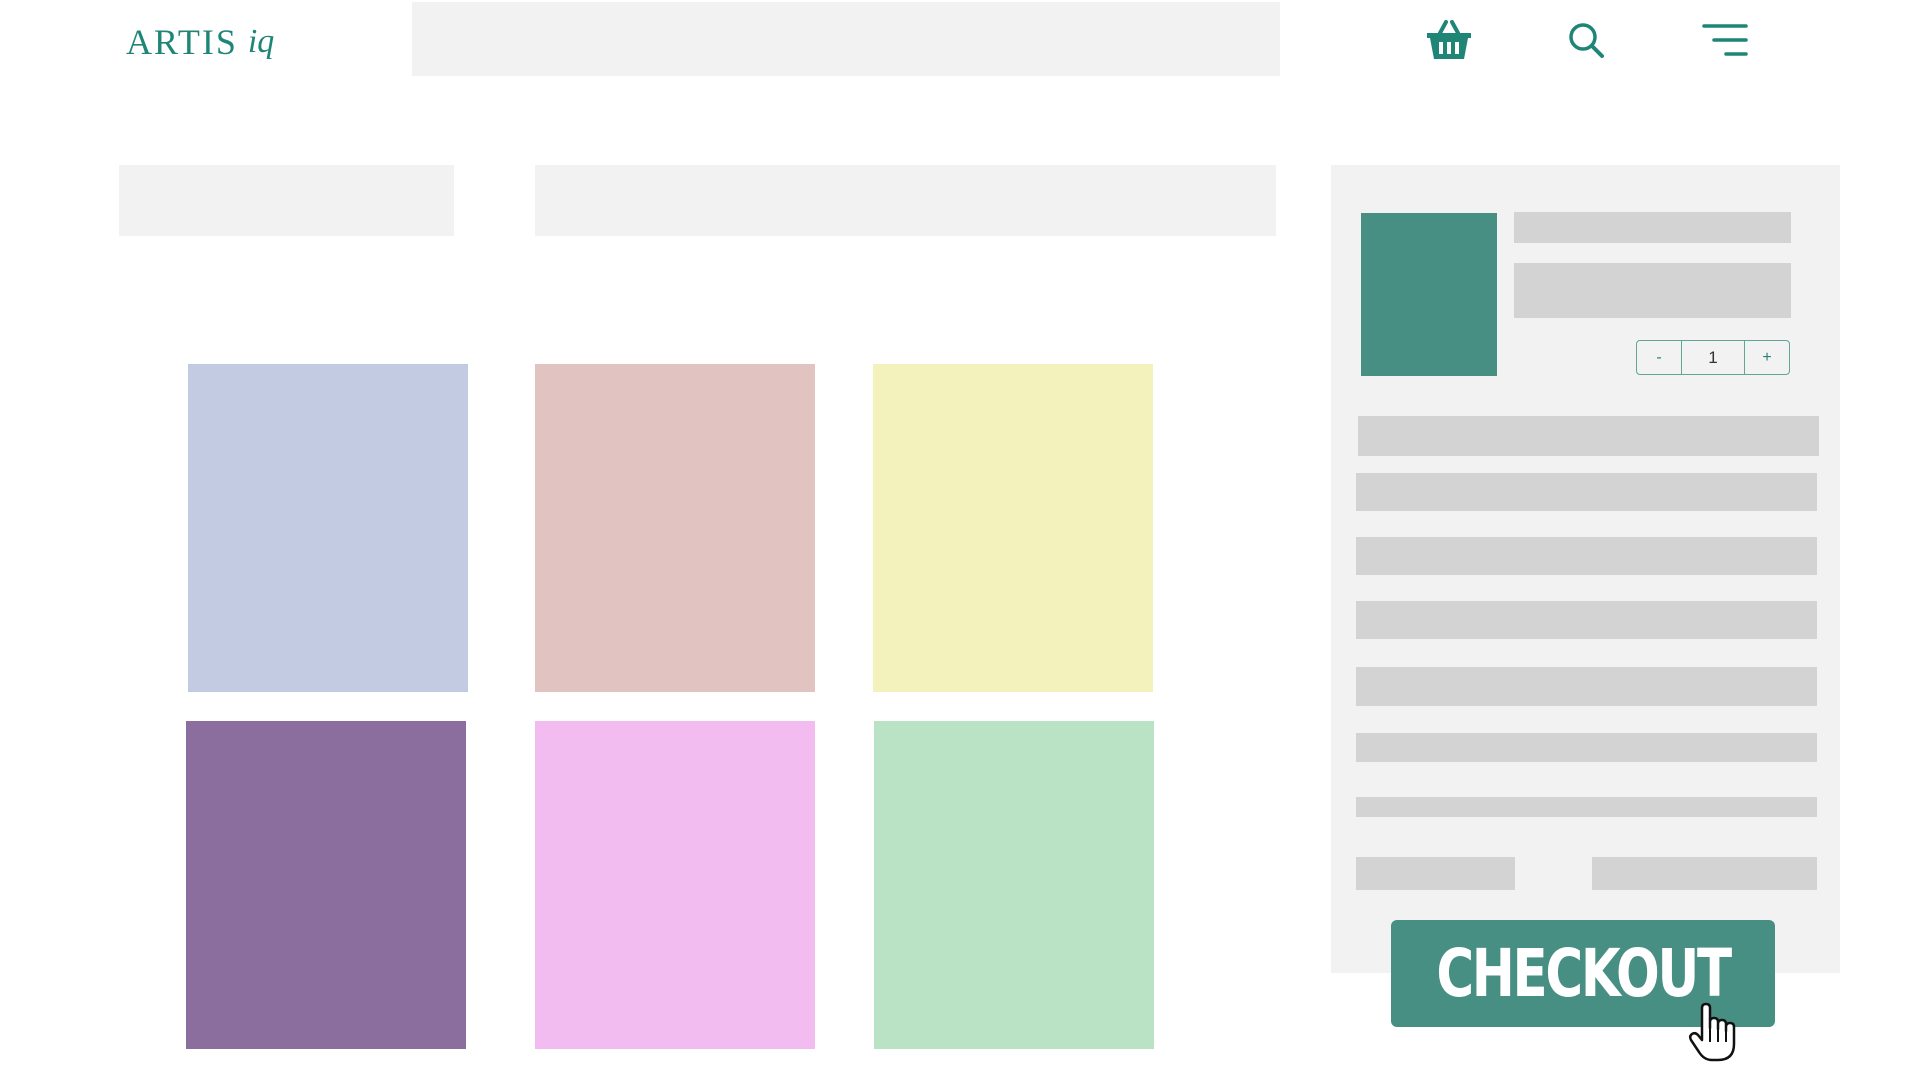  Describe the element at coordinates (1659, 357) in the screenshot. I see `quantity-decrement-button: -` at that location.